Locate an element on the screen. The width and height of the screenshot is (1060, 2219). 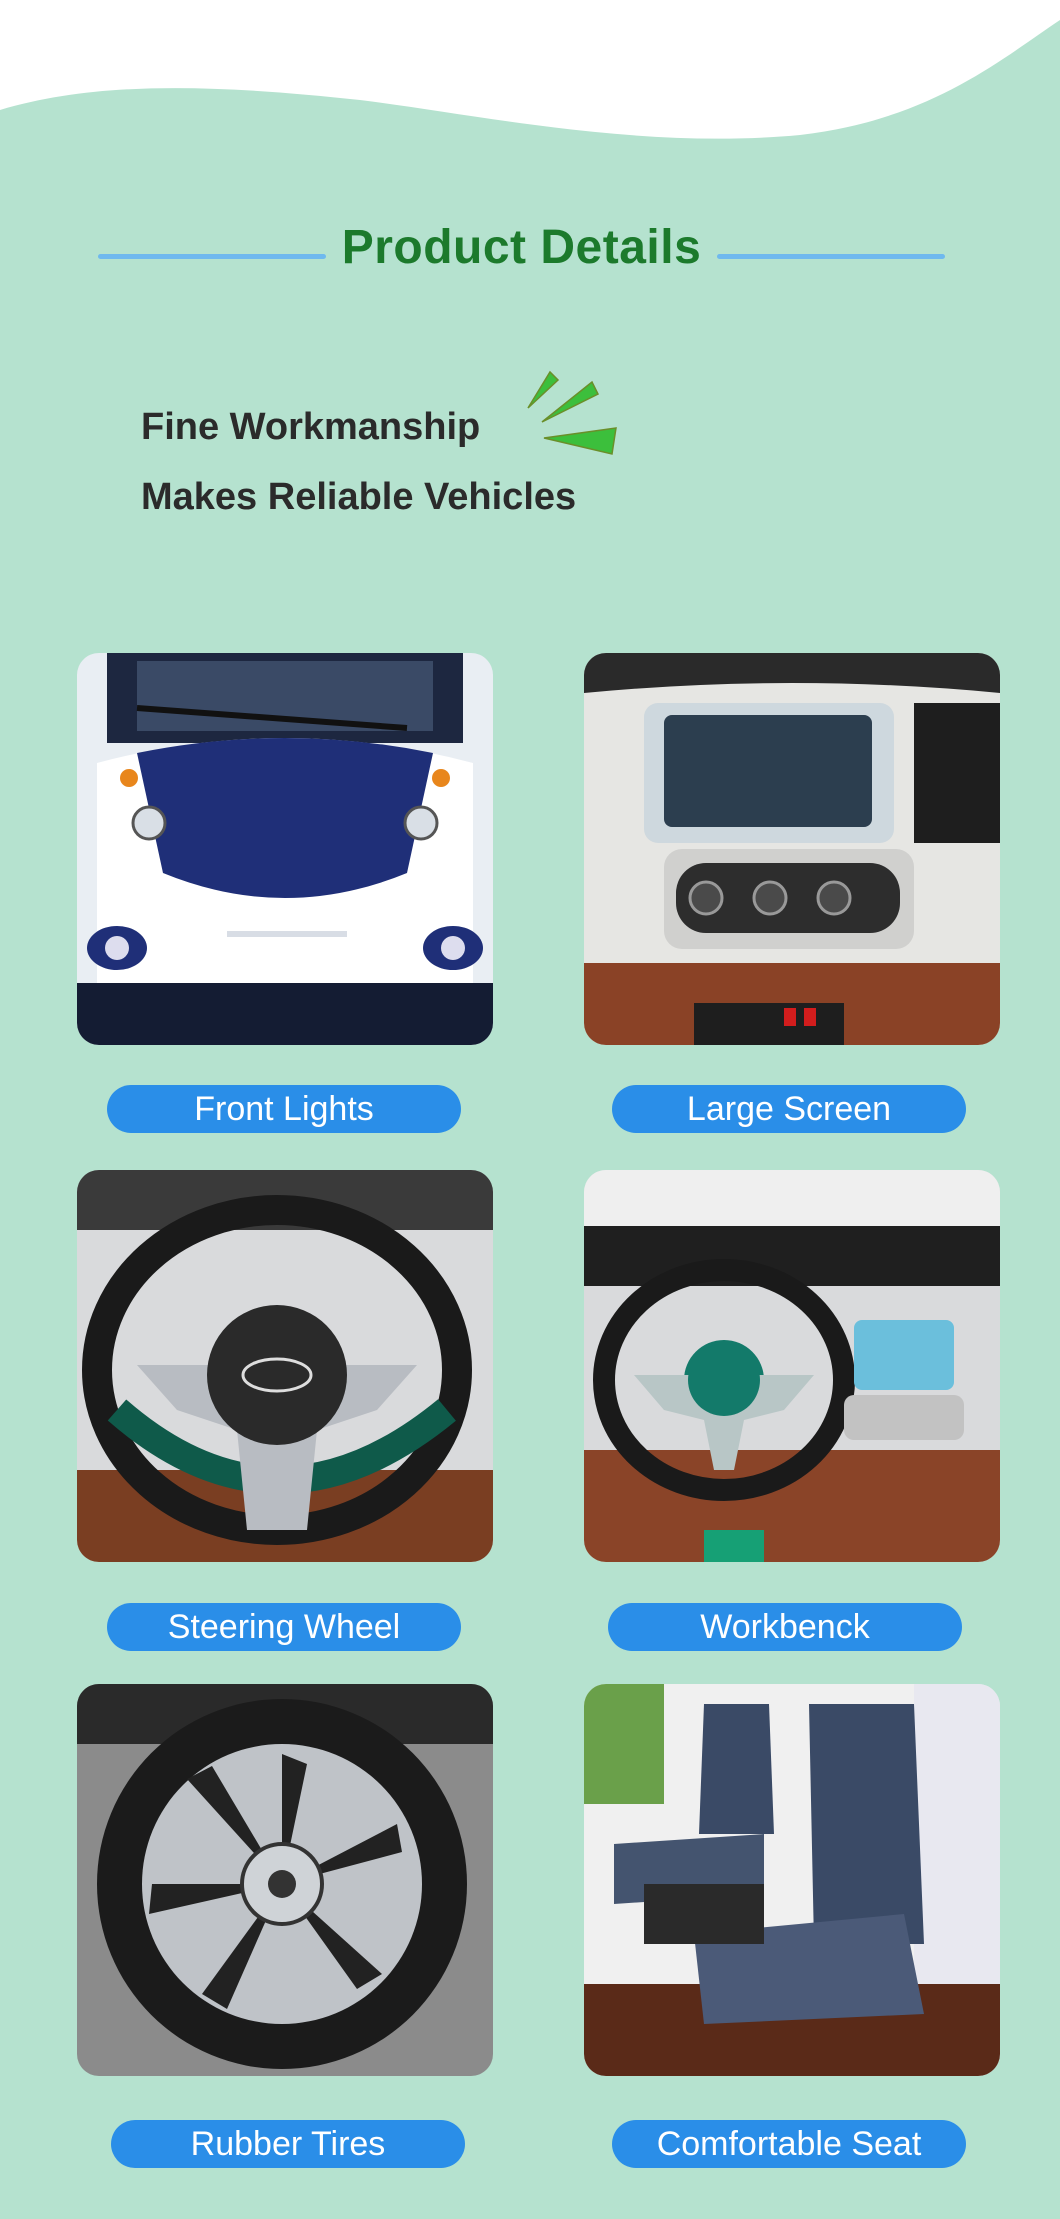
feature-label-workbench: Workbenck is located at coordinates (785, 1627).